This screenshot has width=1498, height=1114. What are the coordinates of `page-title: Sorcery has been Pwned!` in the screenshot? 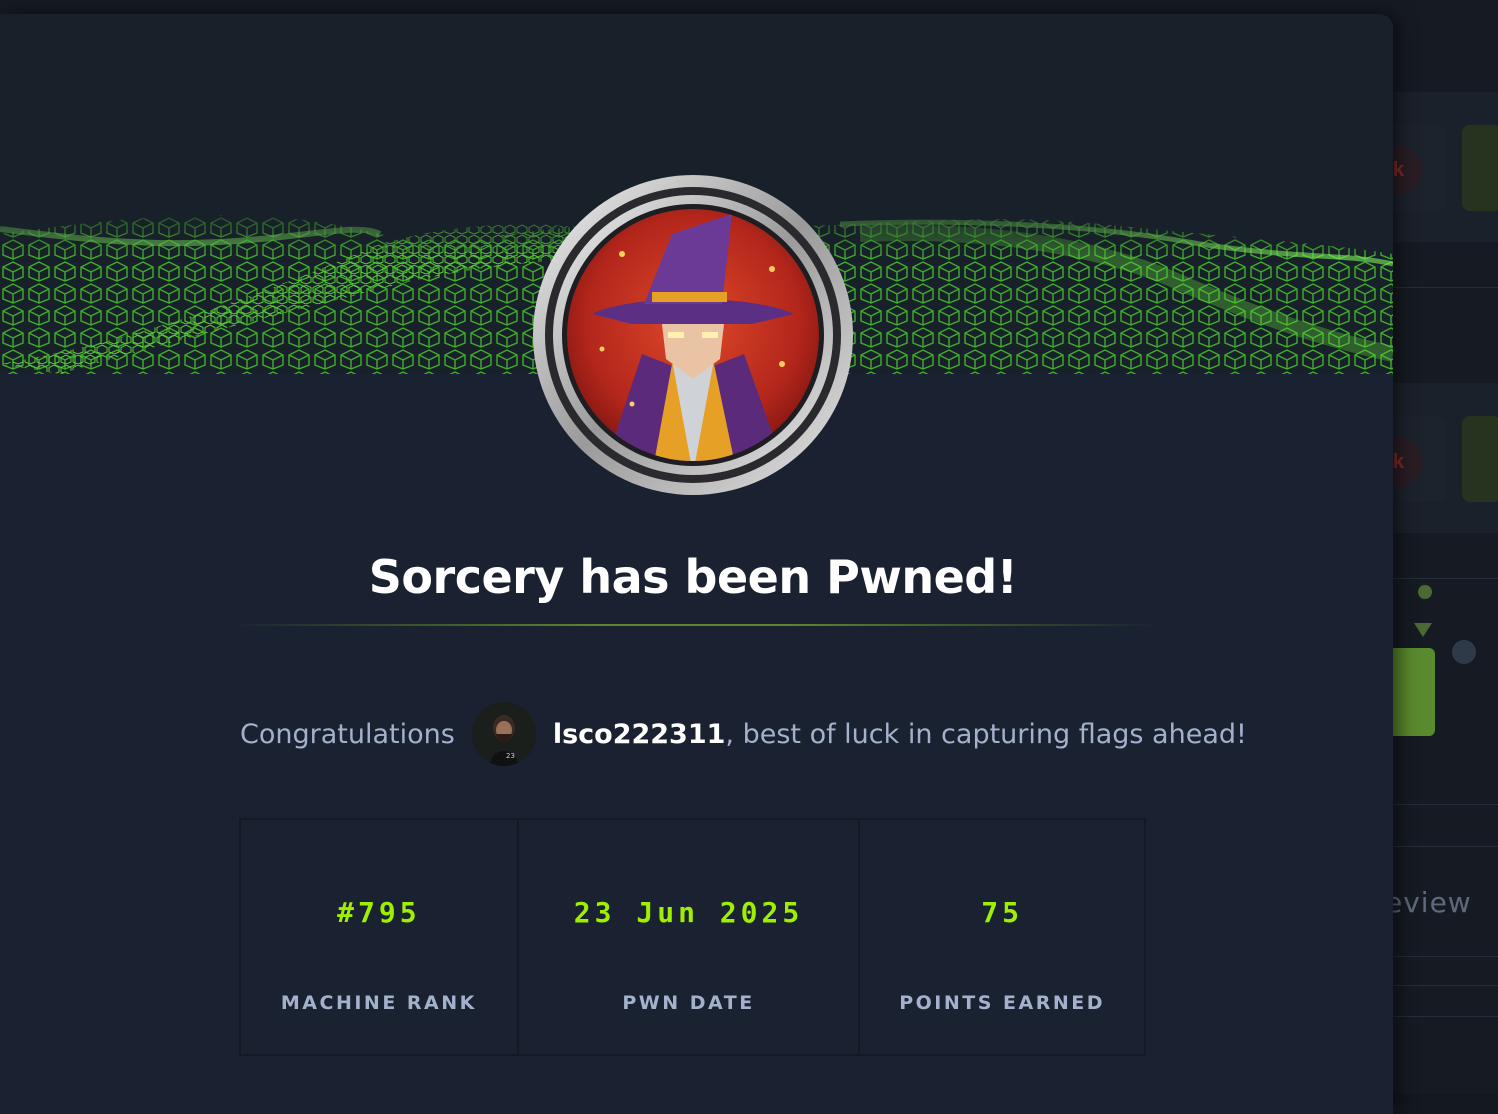 It's located at (693, 577).